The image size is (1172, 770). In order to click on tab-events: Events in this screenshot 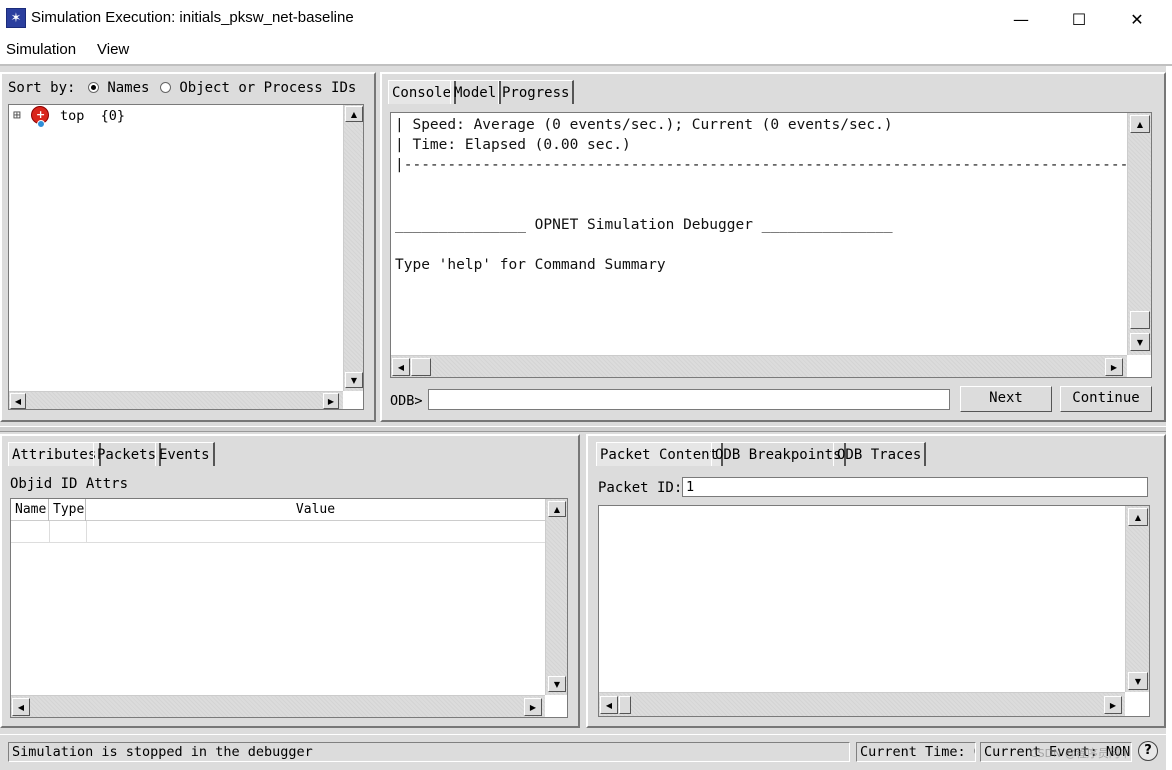, I will do `click(185, 454)`.